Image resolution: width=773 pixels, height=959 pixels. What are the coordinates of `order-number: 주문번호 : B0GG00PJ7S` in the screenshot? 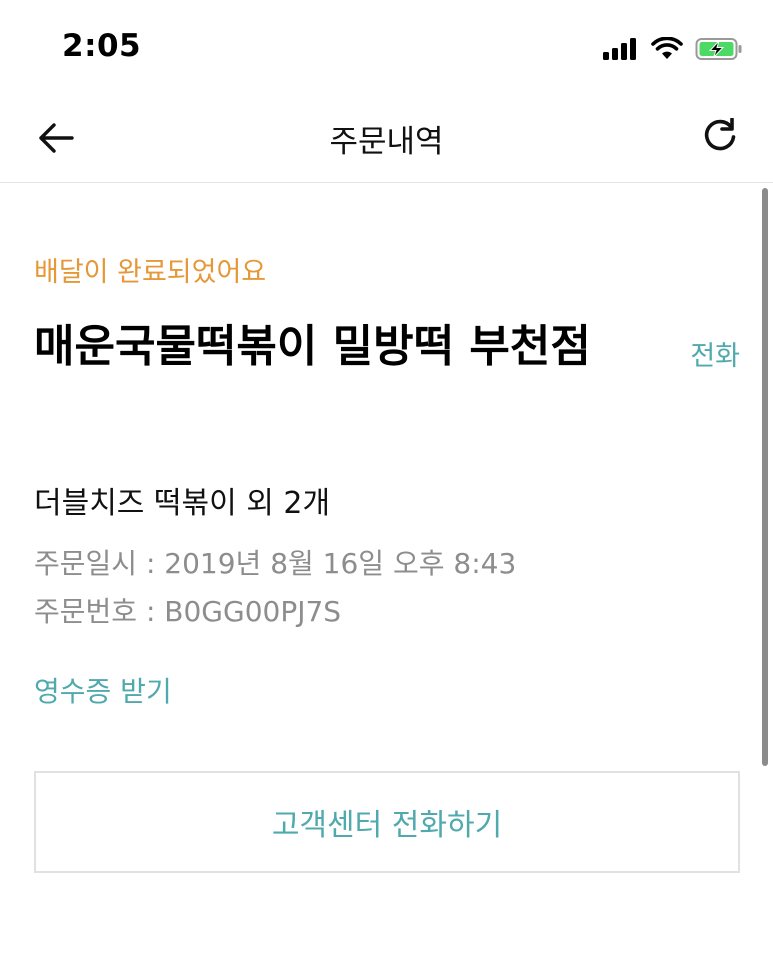 It's located at (188, 611).